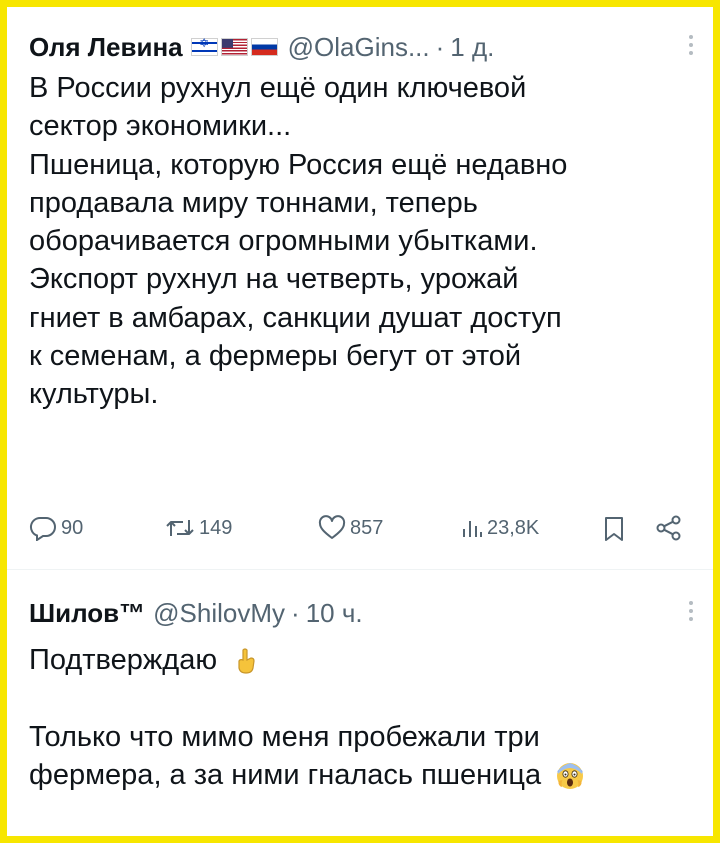  Describe the element at coordinates (362, 698) in the screenshot. I see `tweet-text-line` at that location.